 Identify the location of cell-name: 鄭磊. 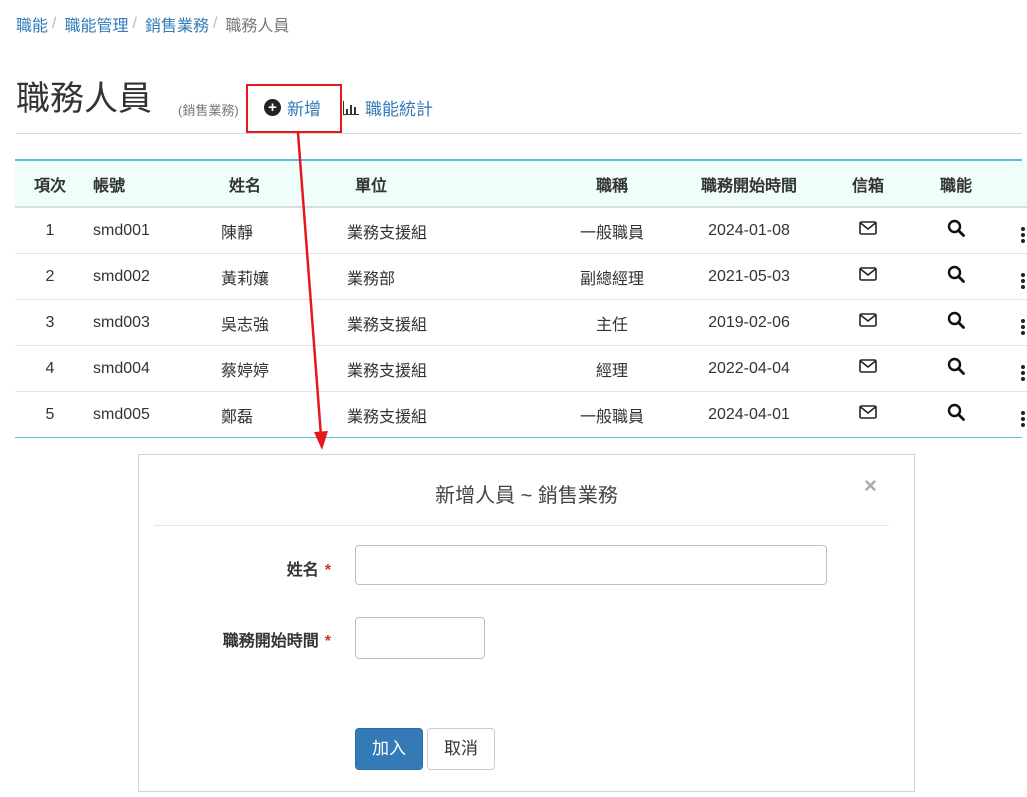
(284, 414).